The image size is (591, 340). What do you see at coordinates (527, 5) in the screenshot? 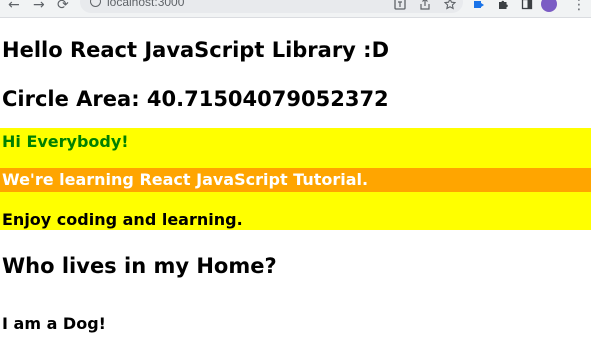
I see `side-panel-icon` at bounding box center [527, 5].